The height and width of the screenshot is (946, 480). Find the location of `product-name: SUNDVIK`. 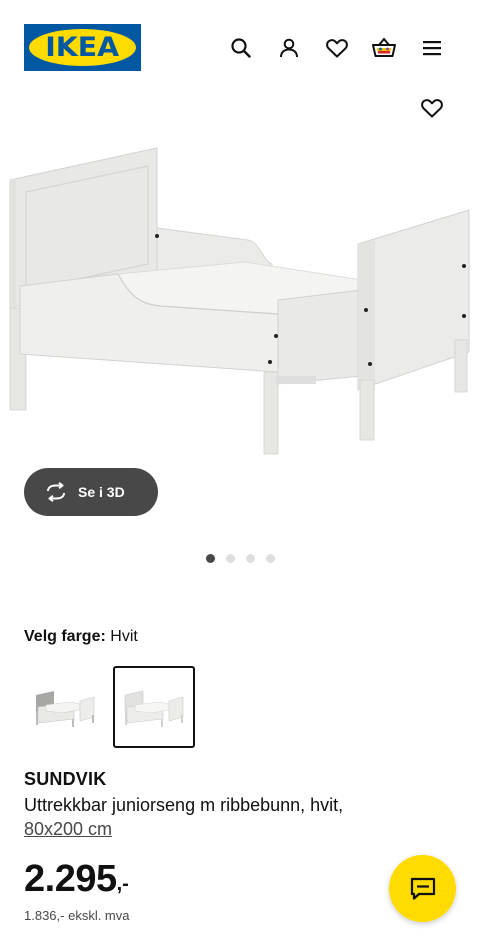

product-name: SUNDVIK is located at coordinates (65, 779).